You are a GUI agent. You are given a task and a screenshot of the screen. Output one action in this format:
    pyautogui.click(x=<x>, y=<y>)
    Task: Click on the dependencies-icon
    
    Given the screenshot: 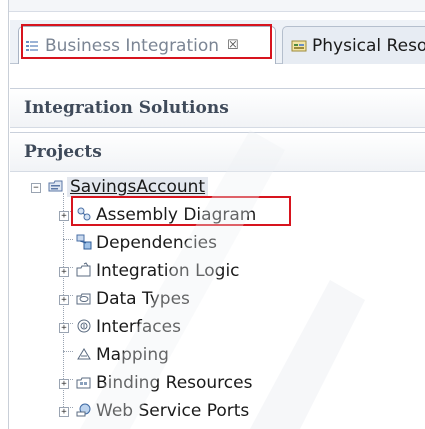 What is the action you would take?
    pyautogui.click(x=84, y=242)
    